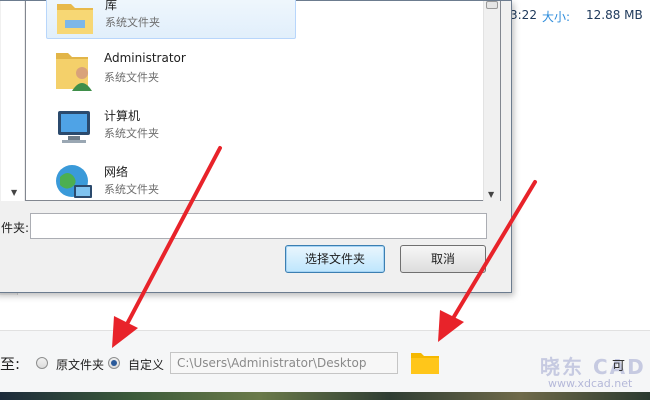 Image resolution: width=650 pixels, height=400 pixels. I want to click on computer-icon, so click(74, 127).